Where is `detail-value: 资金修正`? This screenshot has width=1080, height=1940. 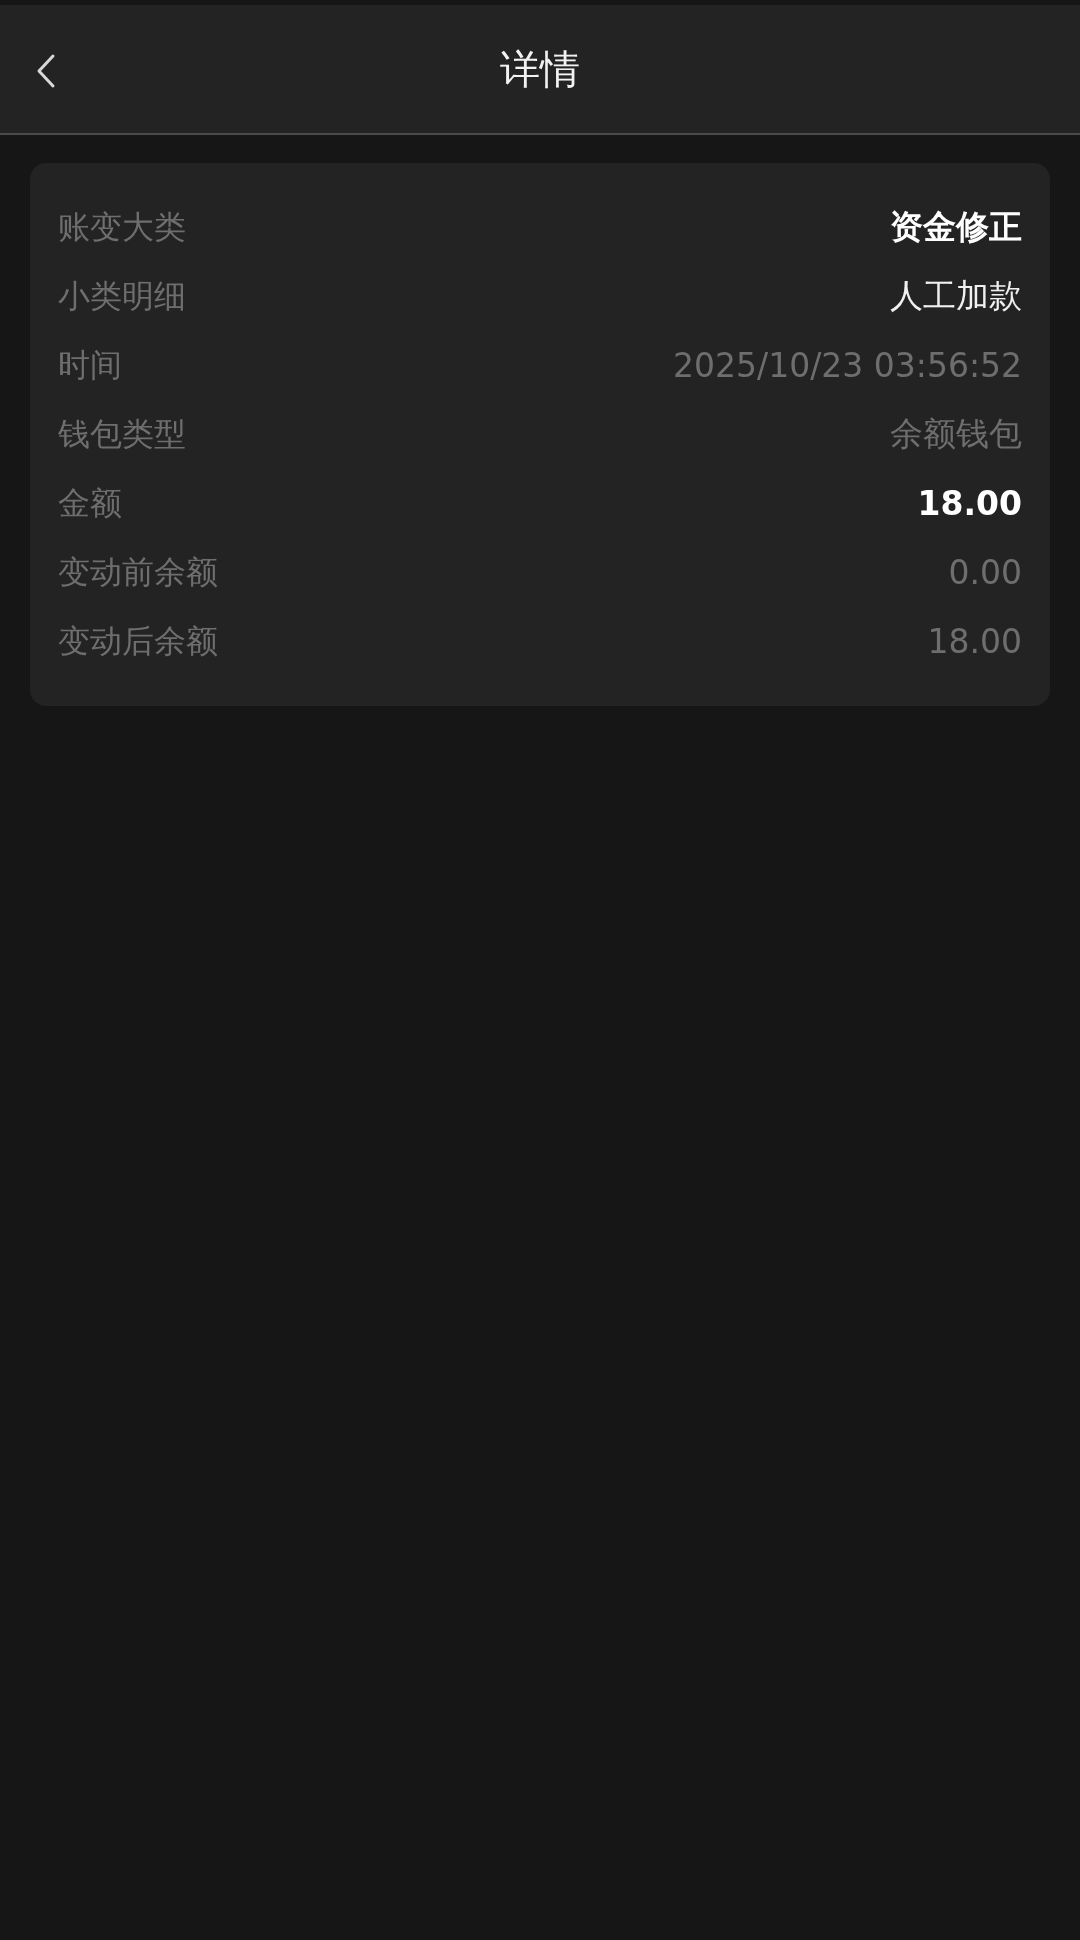
detail-value: 资金修正 is located at coordinates (956, 227).